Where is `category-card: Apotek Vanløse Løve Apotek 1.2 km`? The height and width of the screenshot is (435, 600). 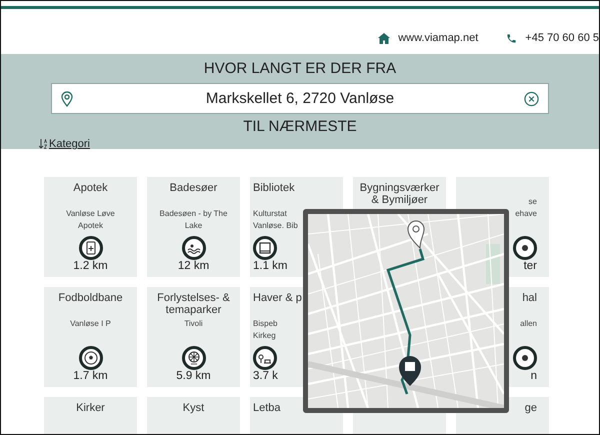 category-card: Apotek Vanløse Løve Apotek 1.2 km is located at coordinates (90, 227).